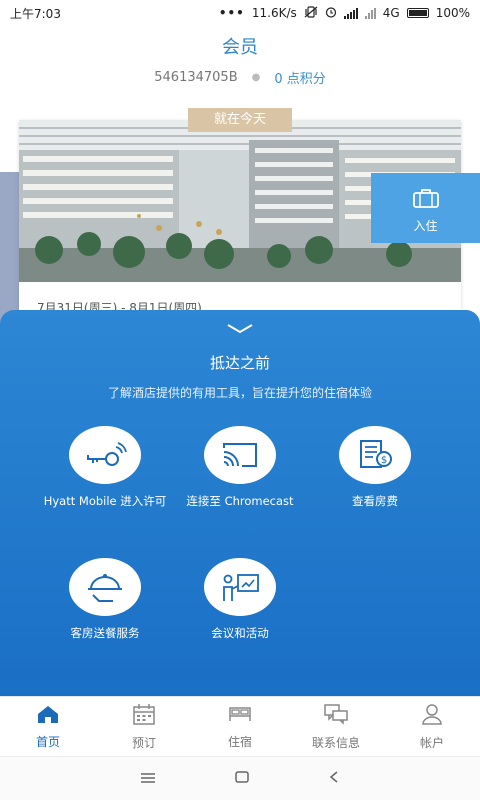 The image size is (480, 800). I want to click on tool-meetings-events: 会议和活动, so click(240, 599).